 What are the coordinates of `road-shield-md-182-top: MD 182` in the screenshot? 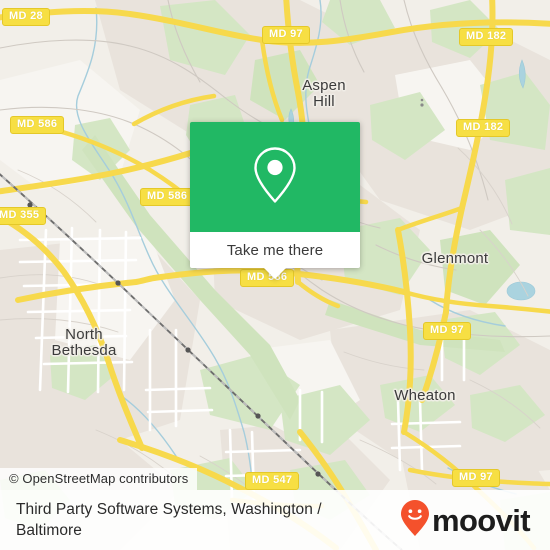 It's located at (486, 37).